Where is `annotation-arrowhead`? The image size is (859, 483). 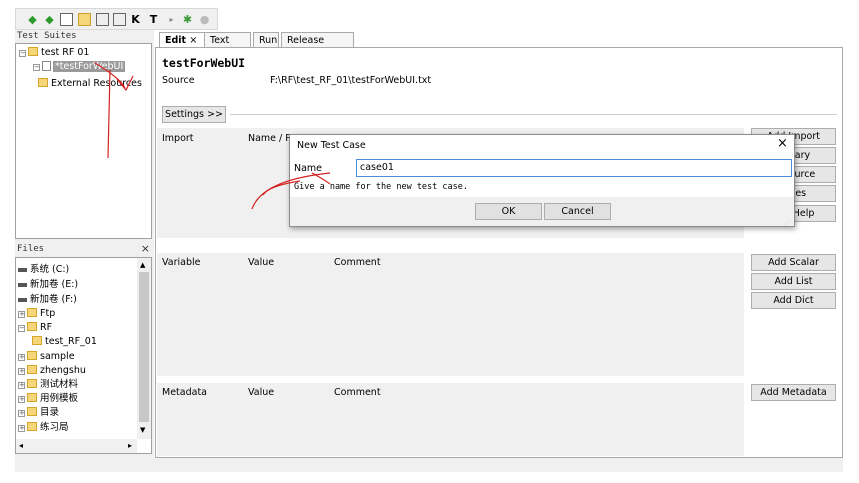 annotation-arrowhead is located at coordinates (125, 83).